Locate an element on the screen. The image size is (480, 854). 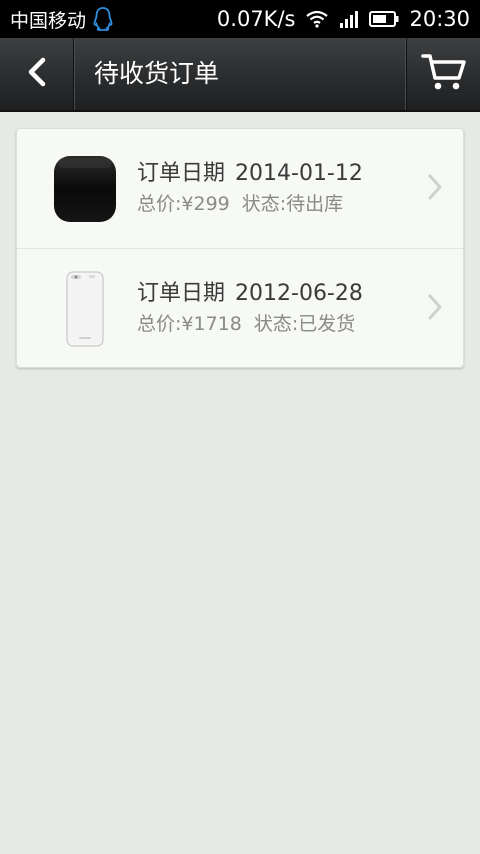
wifi-icon is located at coordinates (317, 19).